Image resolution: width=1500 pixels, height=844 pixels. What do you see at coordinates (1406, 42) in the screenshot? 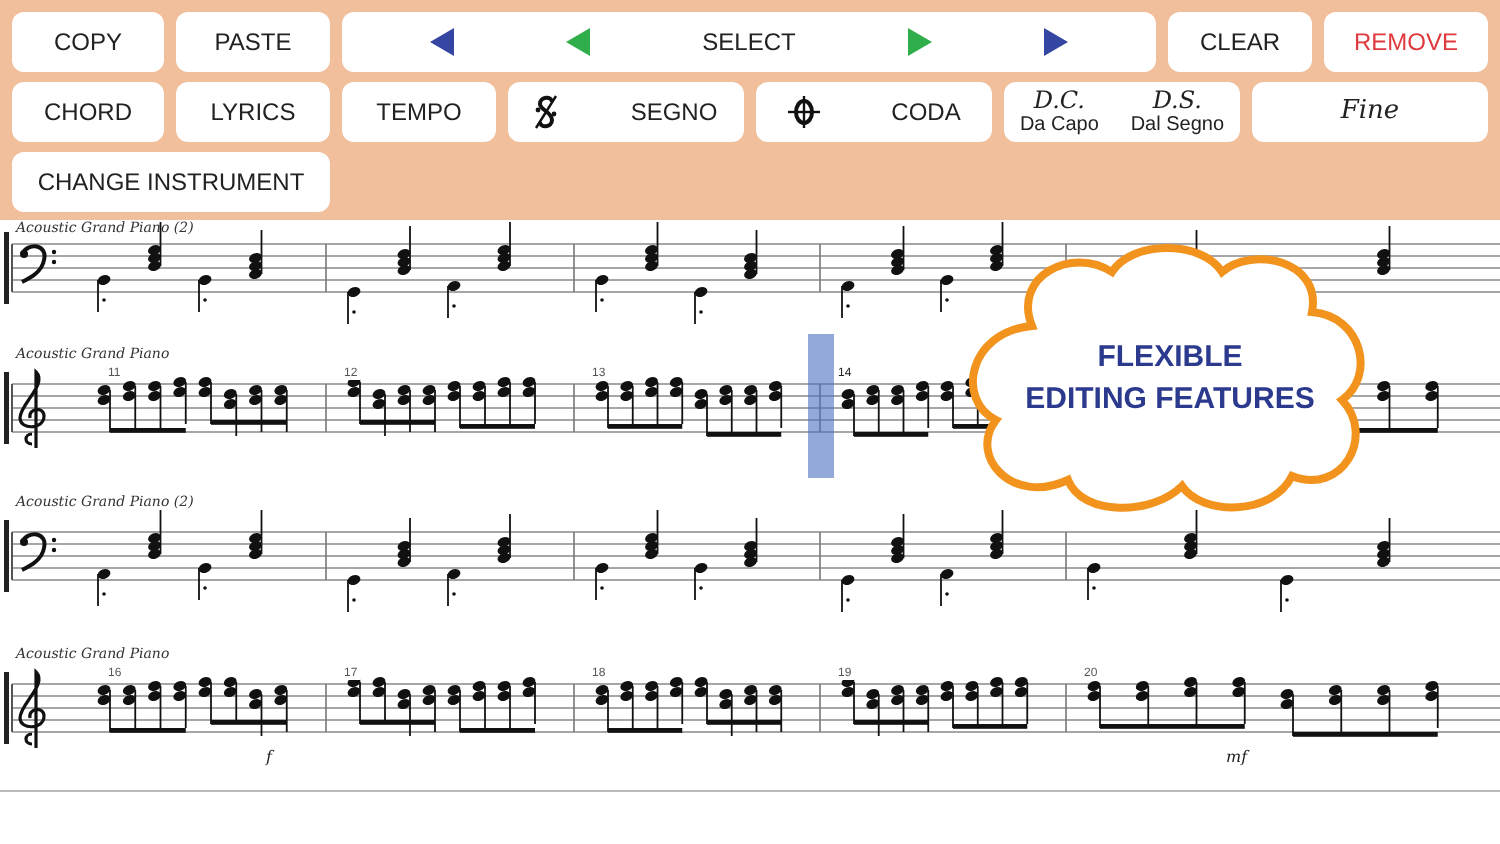
I see `toolbar-button: REMOVE` at bounding box center [1406, 42].